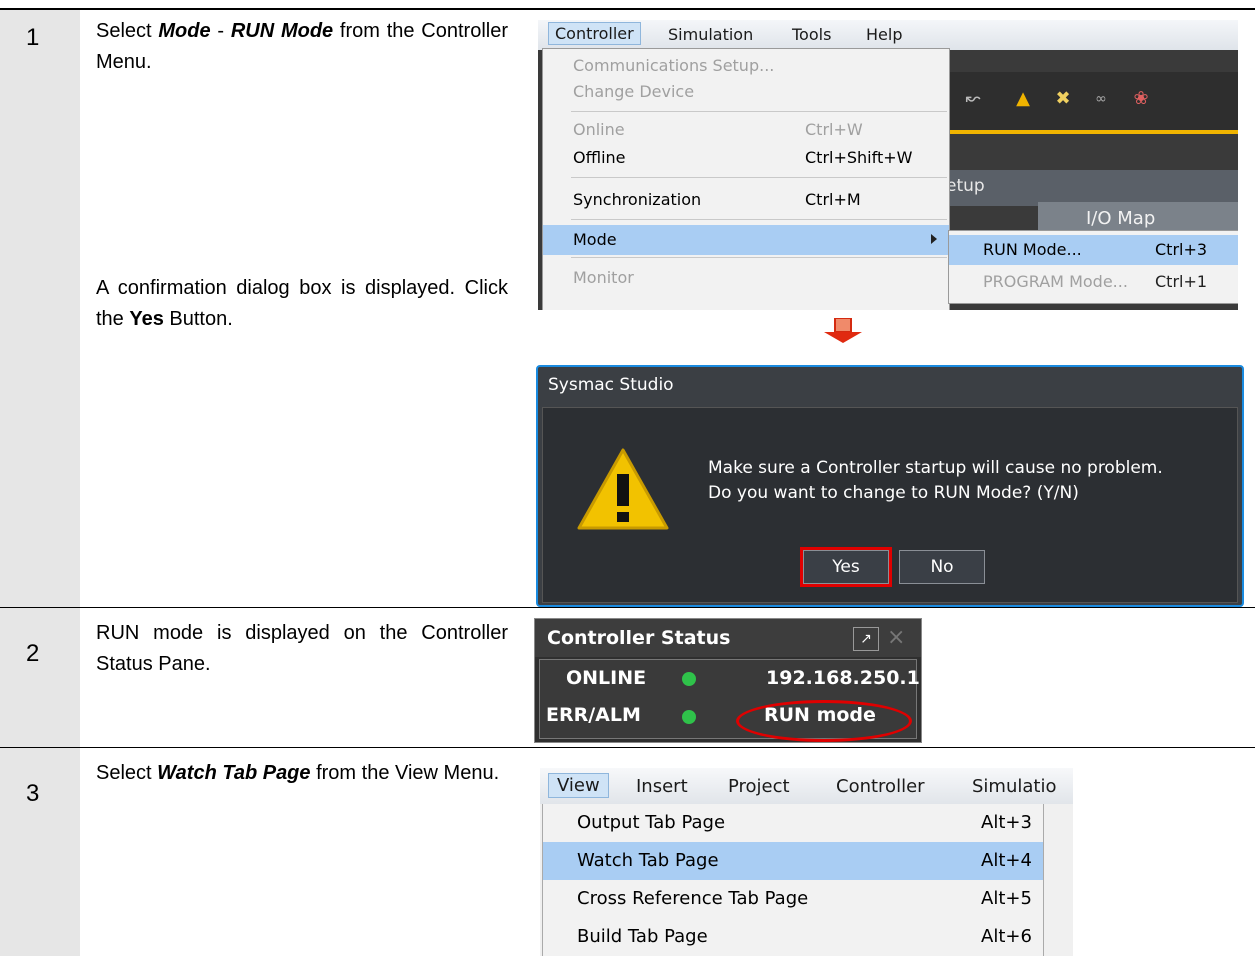  What do you see at coordinates (866, 639) in the screenshot?
I see `float-pane-icon: ↗` at bounding box center [866, 639].